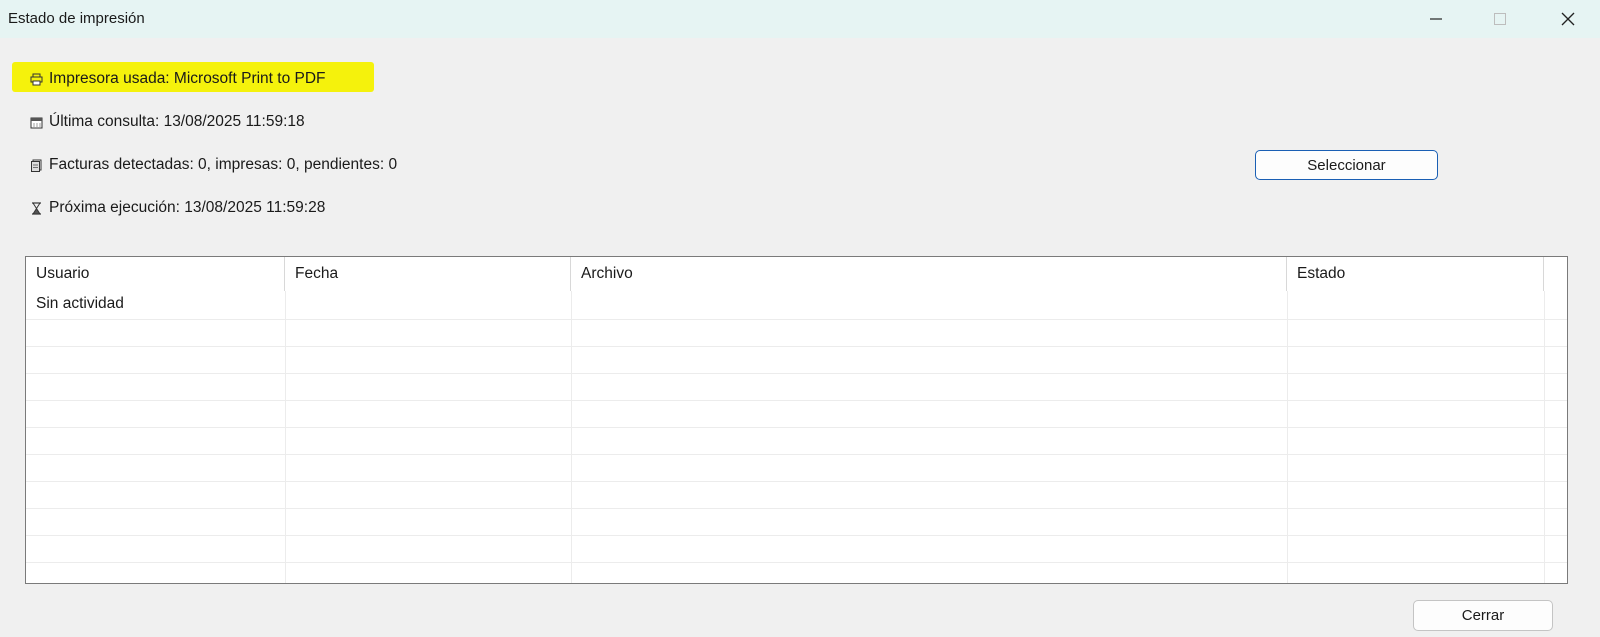 The width and height of the screenshot is (1600, 637). Describe the element at coordinates (177, 121) in the screenshot. I see `last-query-label: Última consulta: 13/08/2025 11:59:18` at that location.